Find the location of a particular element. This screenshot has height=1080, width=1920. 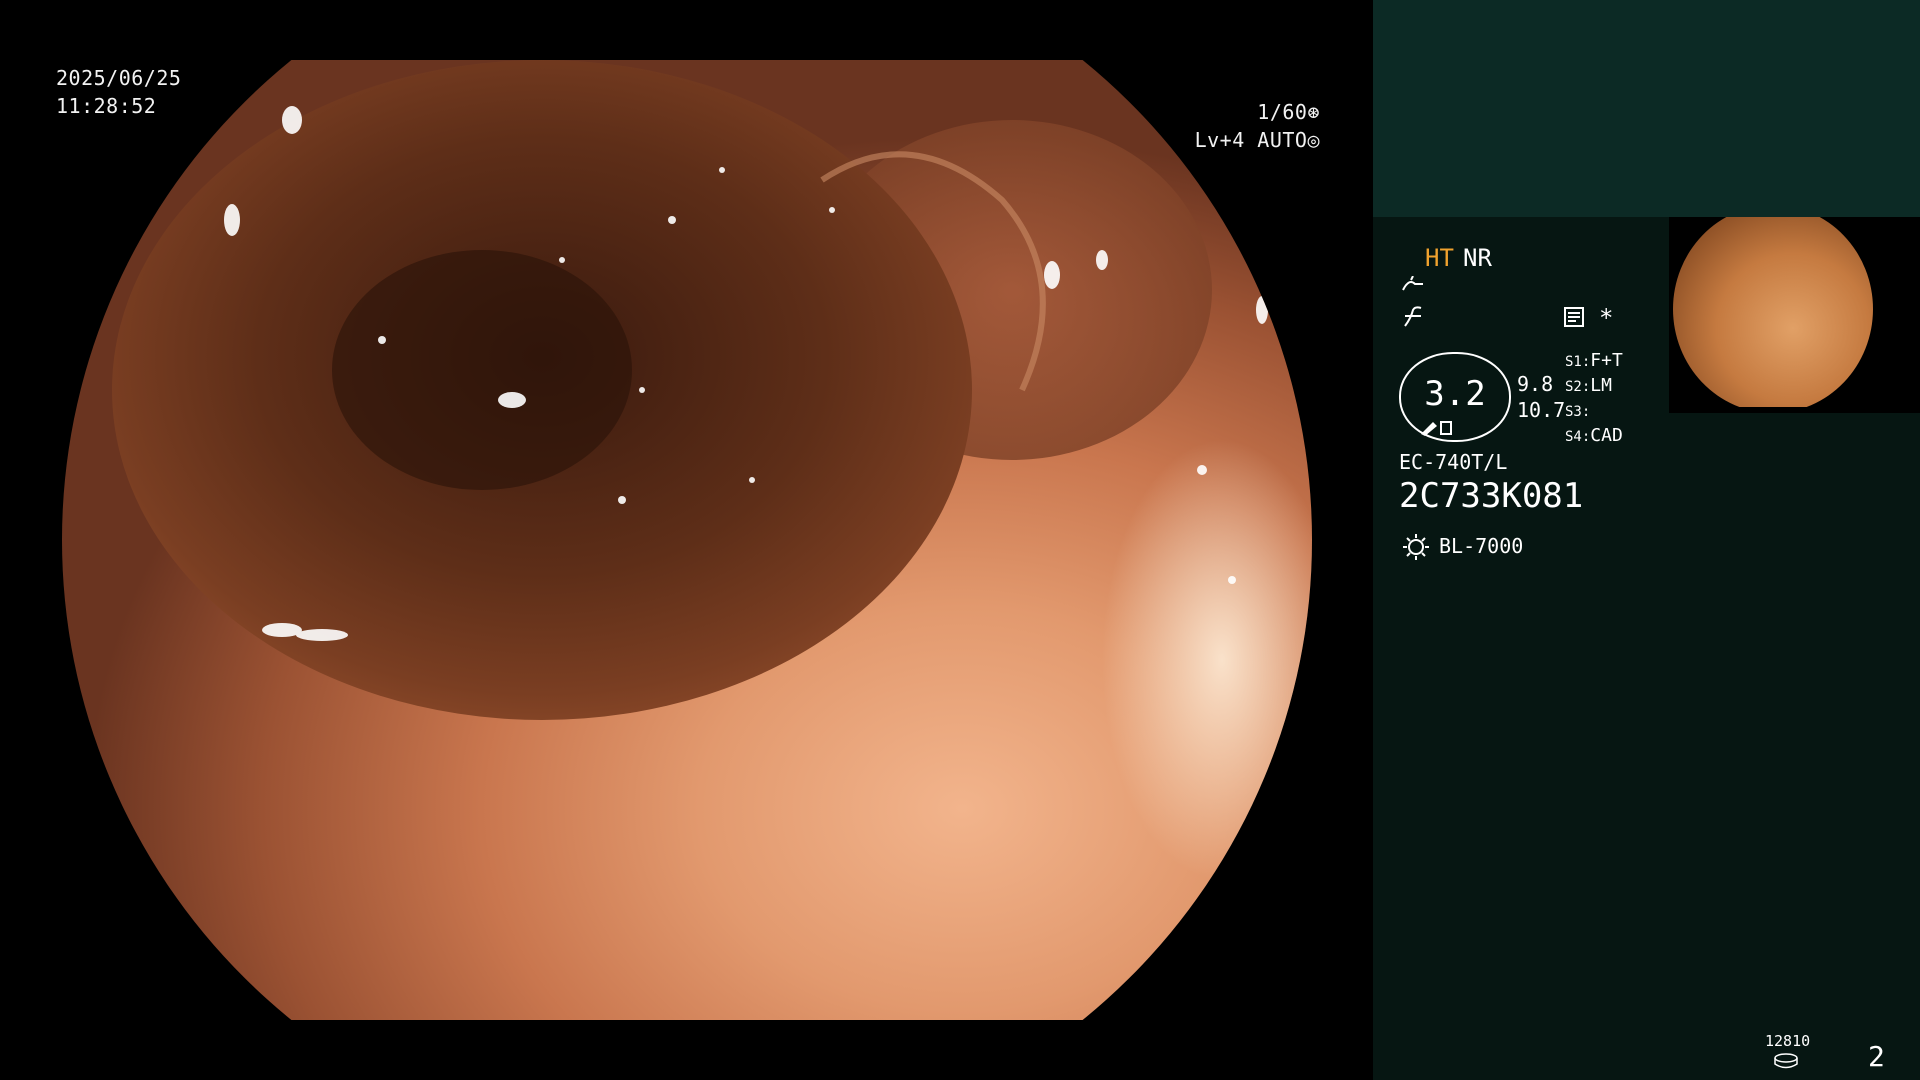

level-text: Lv+4 AUTO is located at coordinates (1251, 140).